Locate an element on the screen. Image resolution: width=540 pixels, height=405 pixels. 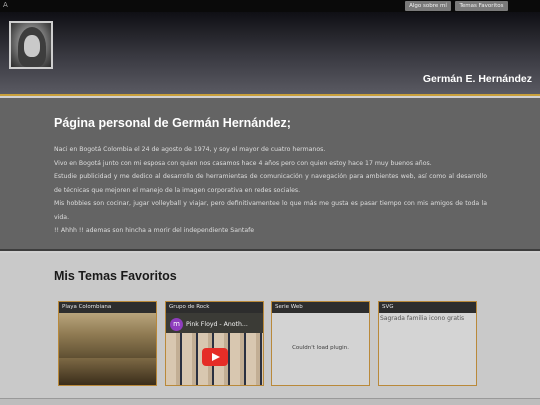
site-logo-icon: A is located at coordinates (5, 5).